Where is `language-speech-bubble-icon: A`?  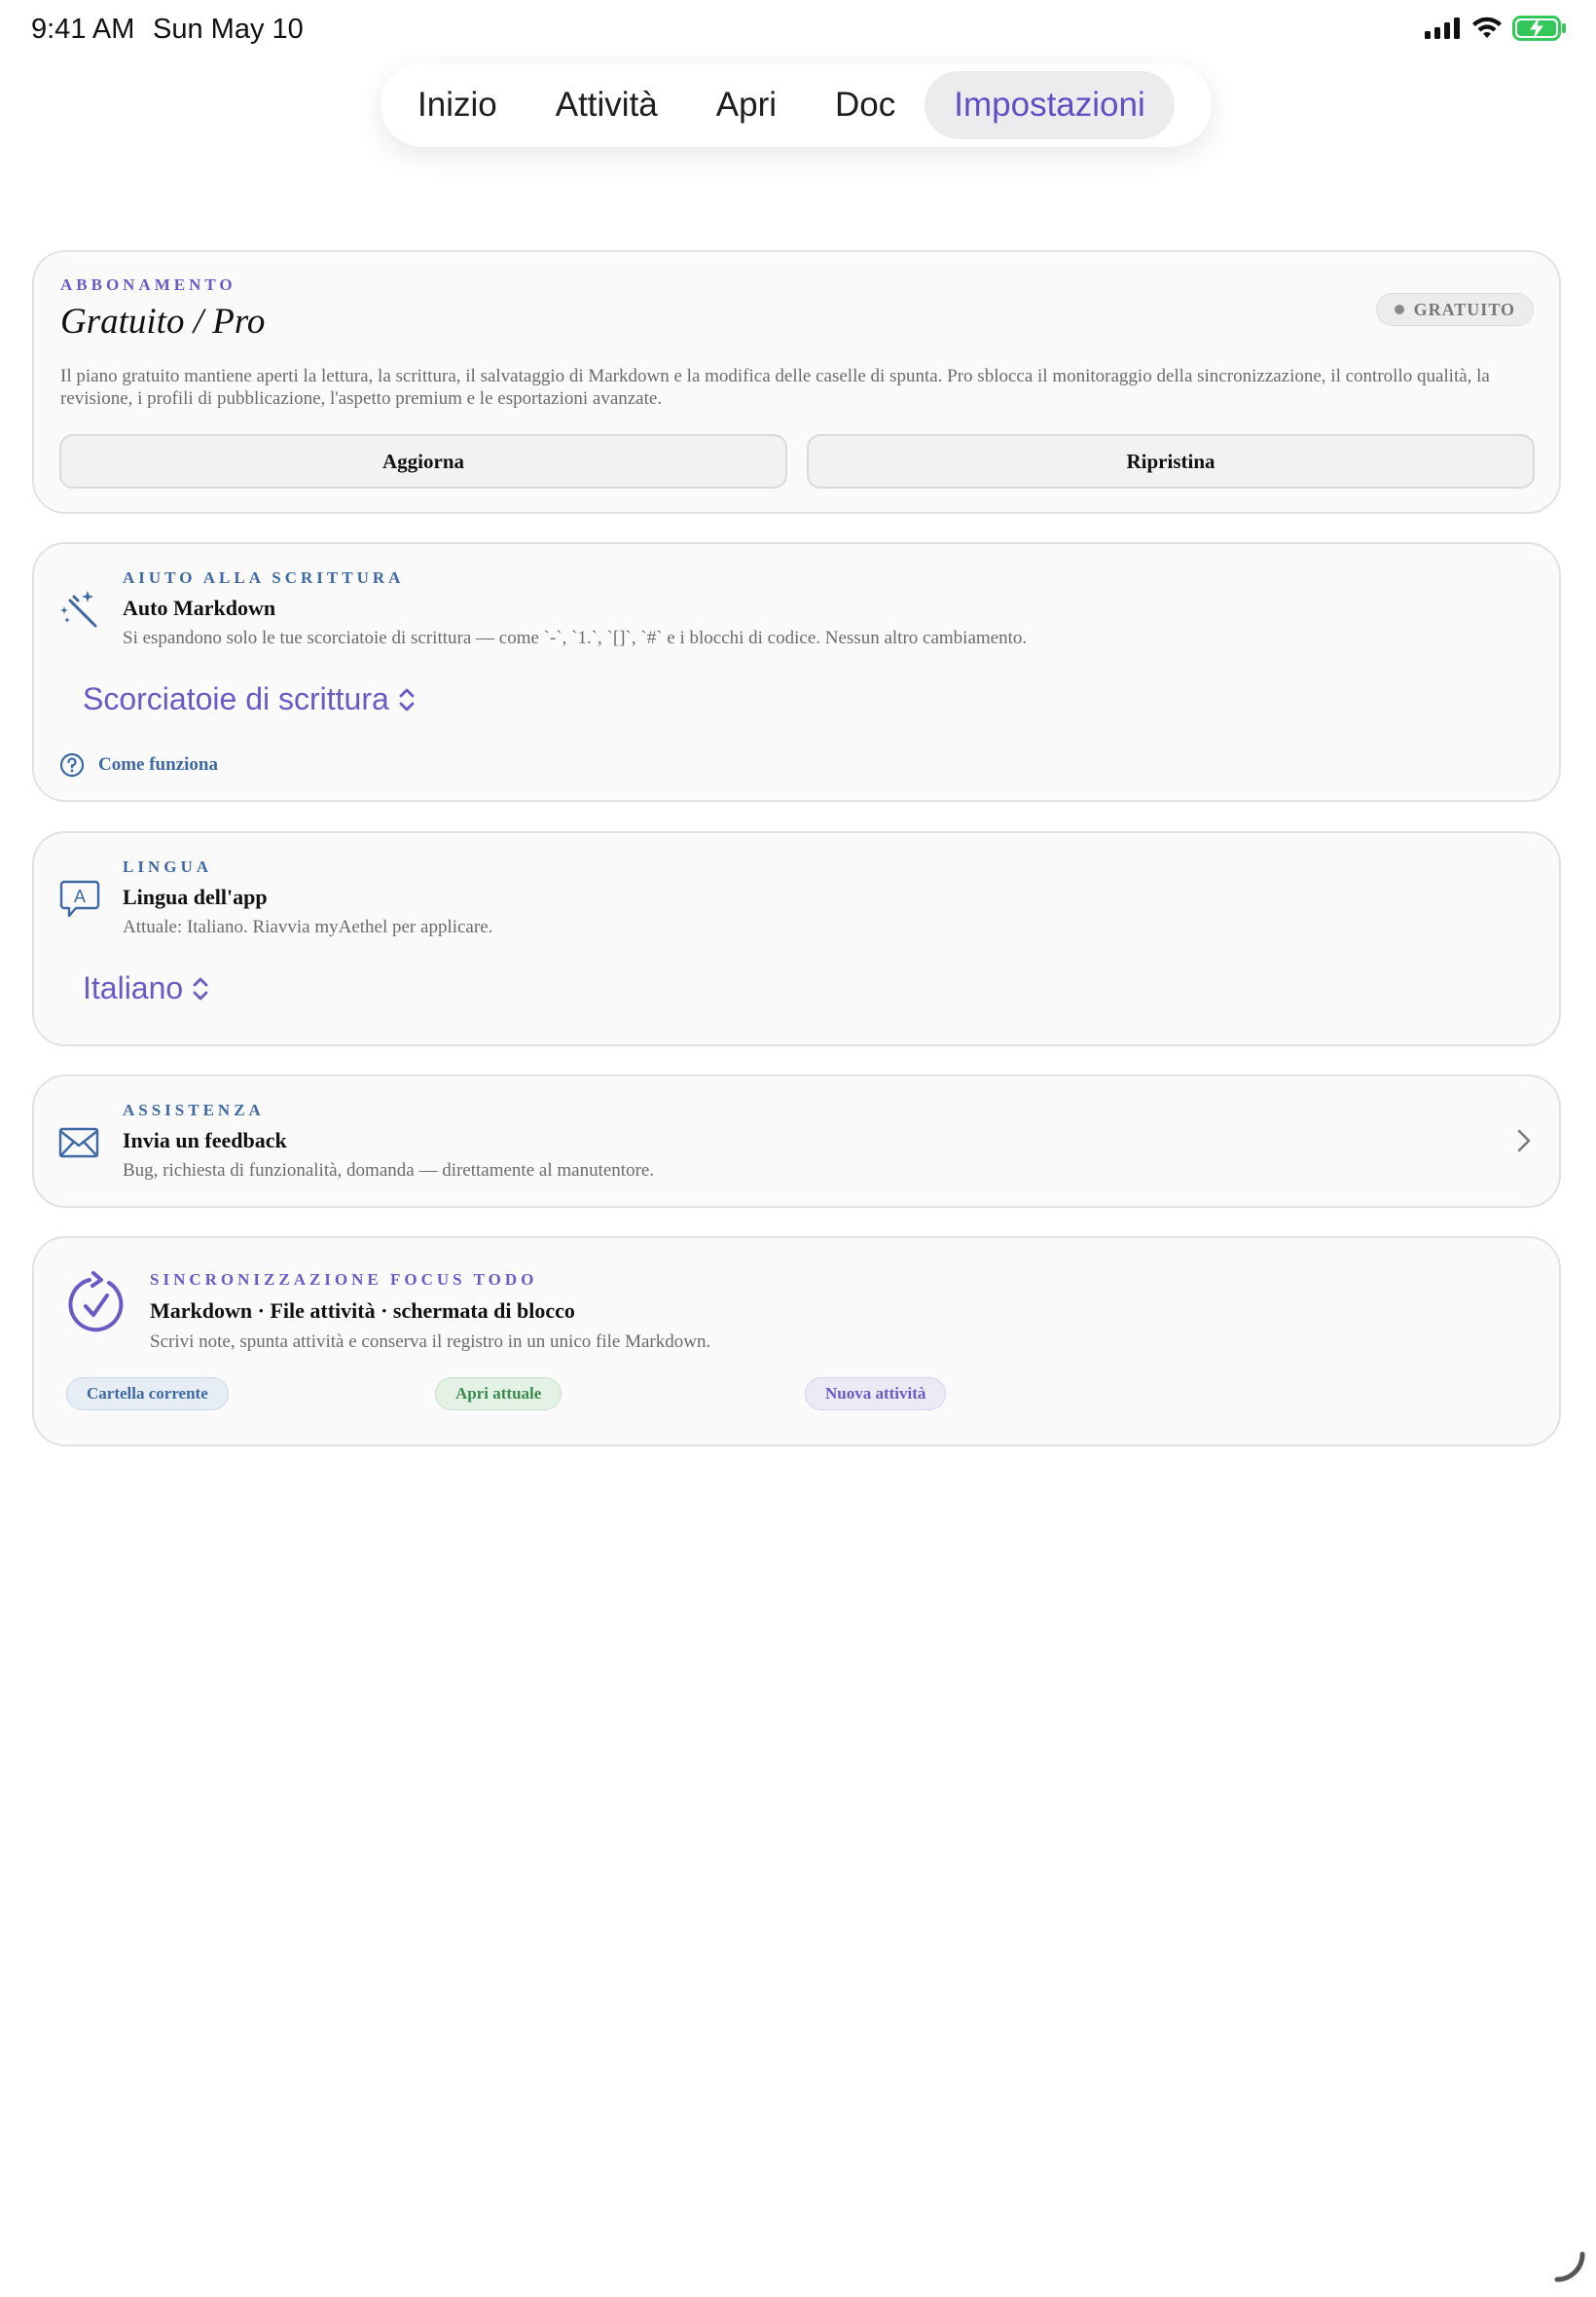 language-speech-bubble-icon: A is located at coordinates (80, 899).